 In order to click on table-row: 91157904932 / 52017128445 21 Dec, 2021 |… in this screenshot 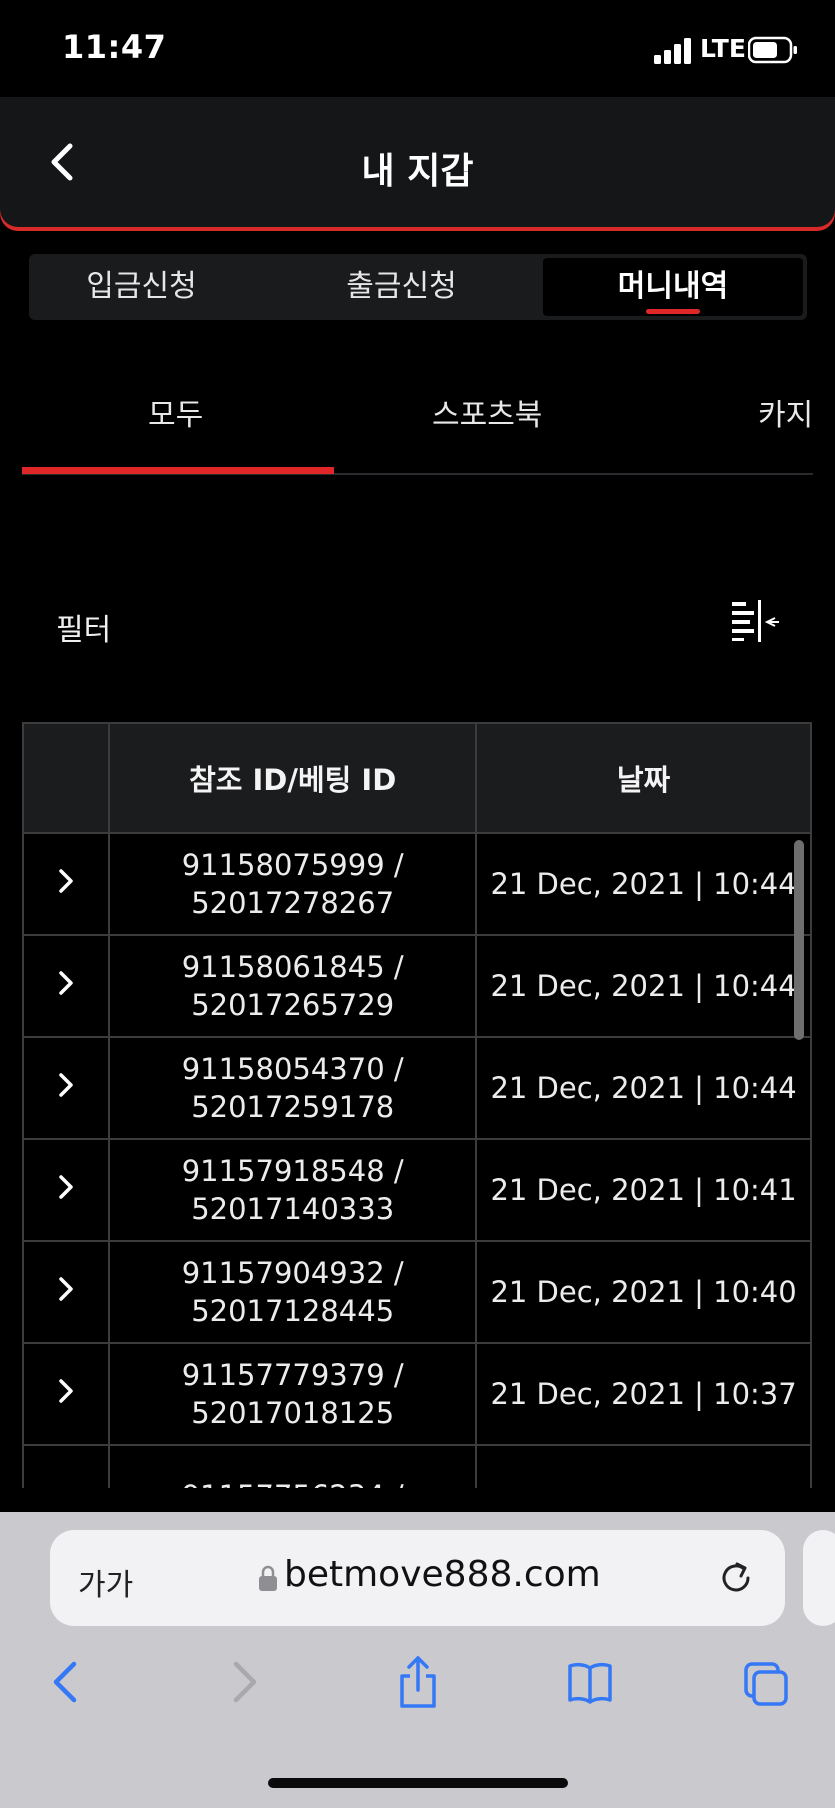, I will do `click(417, 1292)`.